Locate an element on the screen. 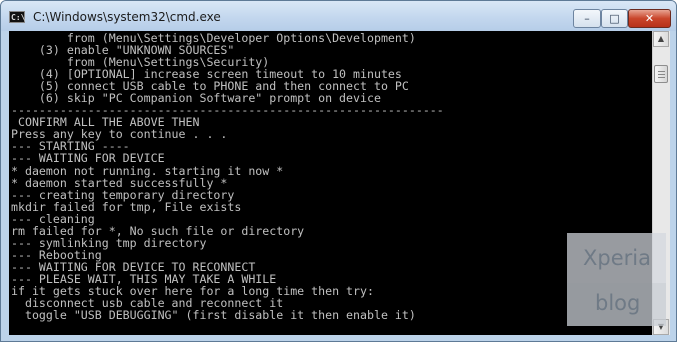  cmd-app-icon: C:\ is located at coordinates (17, 17).